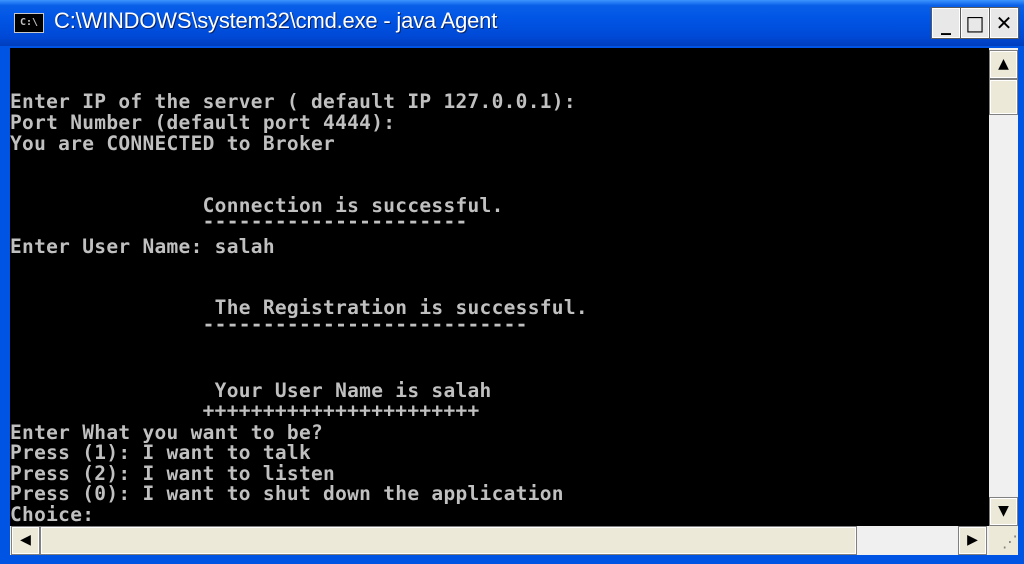  I want to click on horizontal-scroll-thumb, so click(448, 540).